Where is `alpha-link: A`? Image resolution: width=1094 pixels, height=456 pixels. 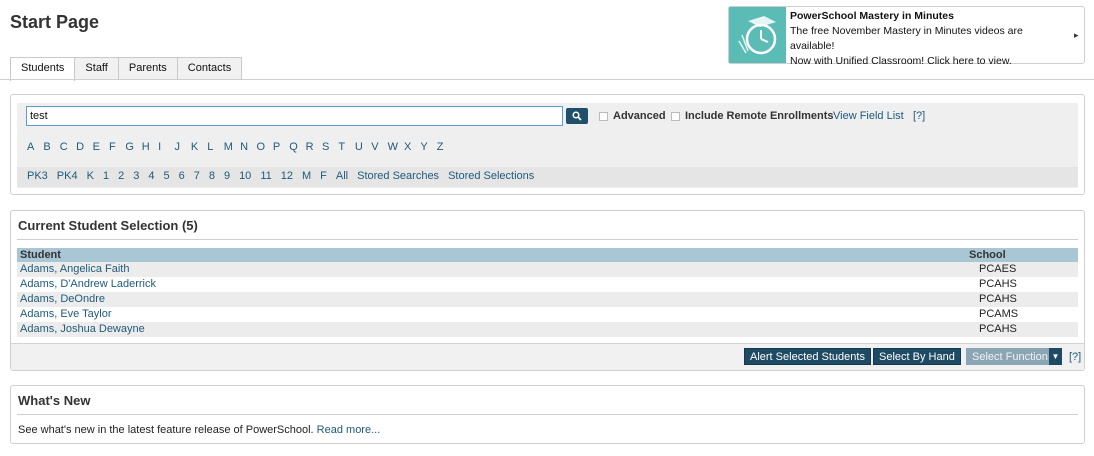
alpha-link: A is located at coordinates (35, 147).